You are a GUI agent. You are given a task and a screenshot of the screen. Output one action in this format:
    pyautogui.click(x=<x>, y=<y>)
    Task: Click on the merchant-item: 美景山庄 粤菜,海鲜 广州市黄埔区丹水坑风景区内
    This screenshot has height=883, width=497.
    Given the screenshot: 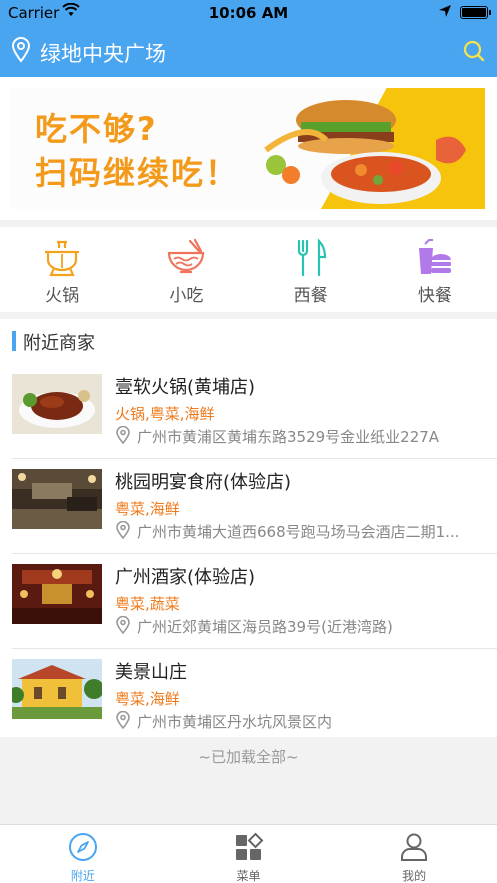 What is the action you would take?
    pyautogui.click(x=248, y=695)
    